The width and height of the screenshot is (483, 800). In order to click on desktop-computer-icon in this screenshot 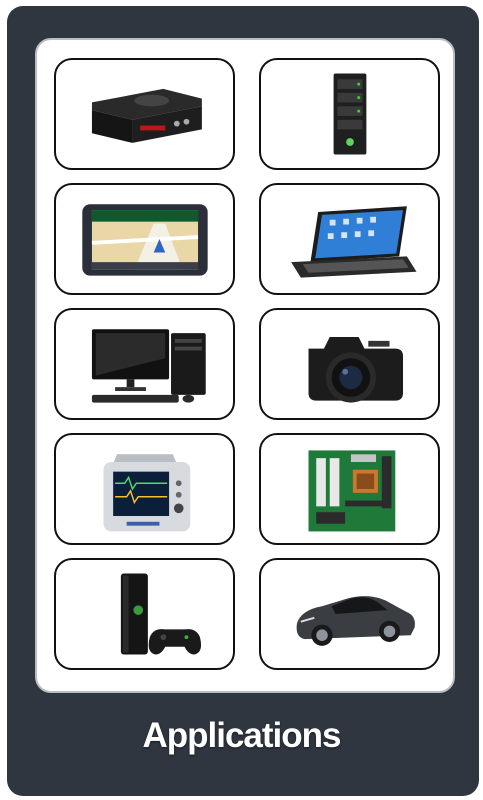, I will do `click(148, 366)`.